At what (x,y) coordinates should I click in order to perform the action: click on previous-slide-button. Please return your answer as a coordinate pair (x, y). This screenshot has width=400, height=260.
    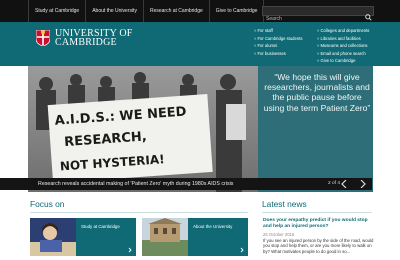
    Looking at the image, I should click on (344, 184).